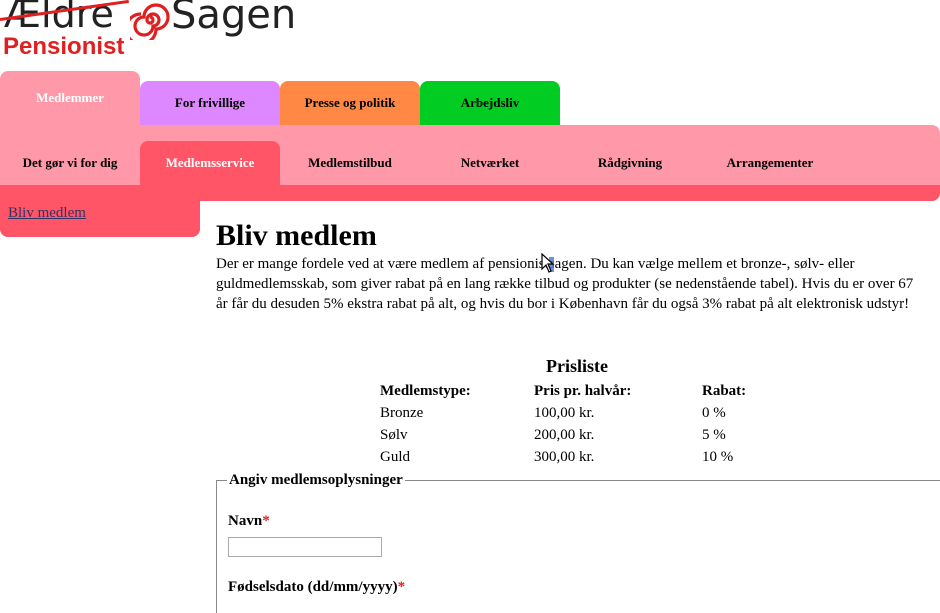 This screenshot has height=613, width=940. I want to click on table-row: Bronze 100,00 kr. 0 %, so click(571, 413).